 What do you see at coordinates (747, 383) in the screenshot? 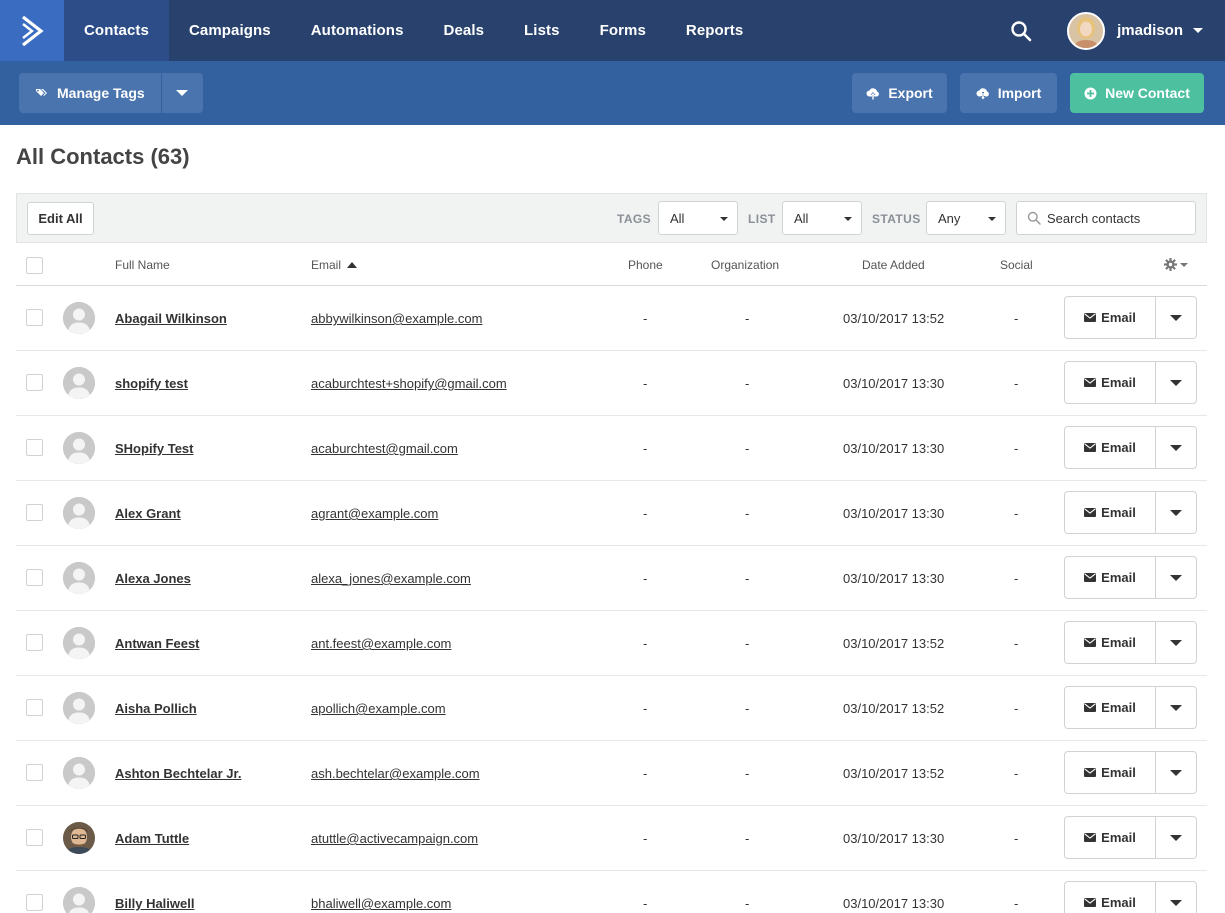
I see `organization-cell: -` at bounding box center [747, 383].